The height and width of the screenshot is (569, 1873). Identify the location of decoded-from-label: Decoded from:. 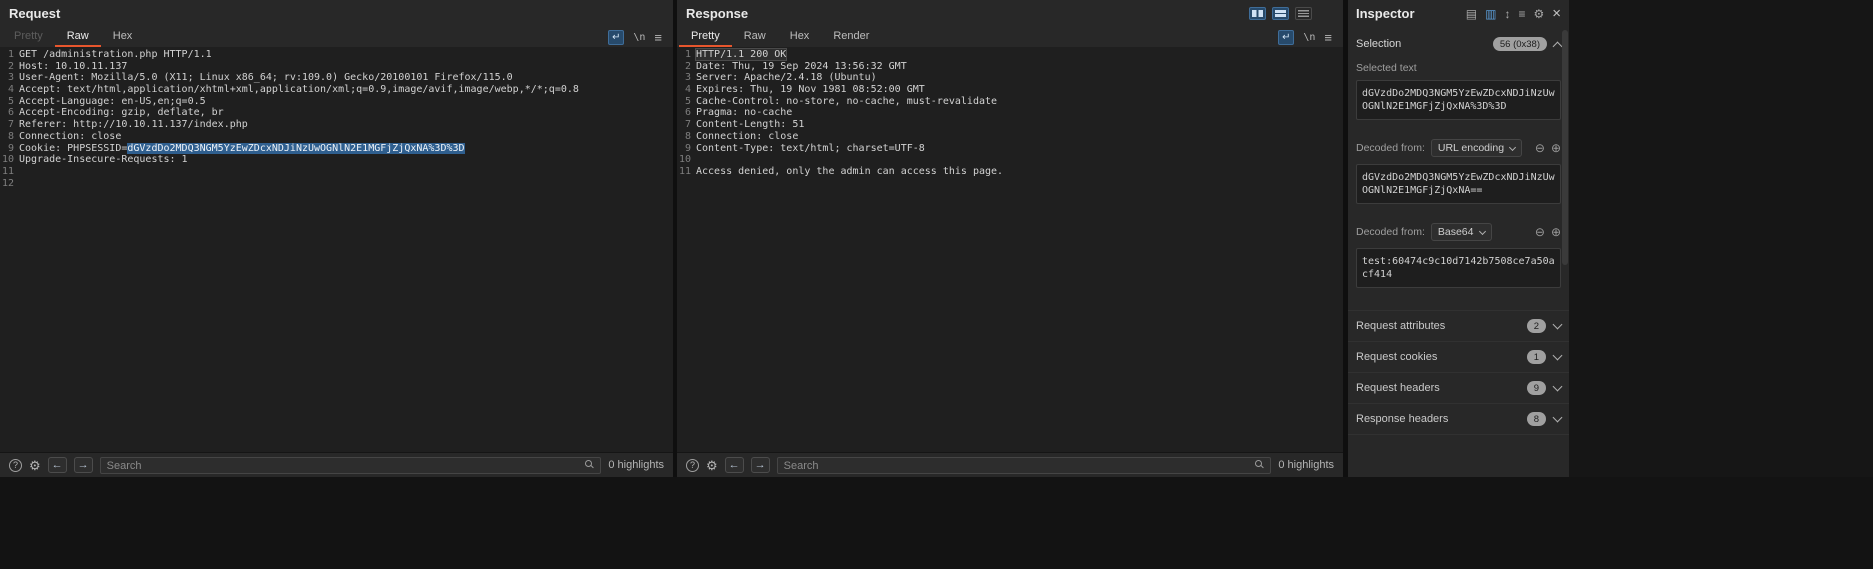
(1390, 148).